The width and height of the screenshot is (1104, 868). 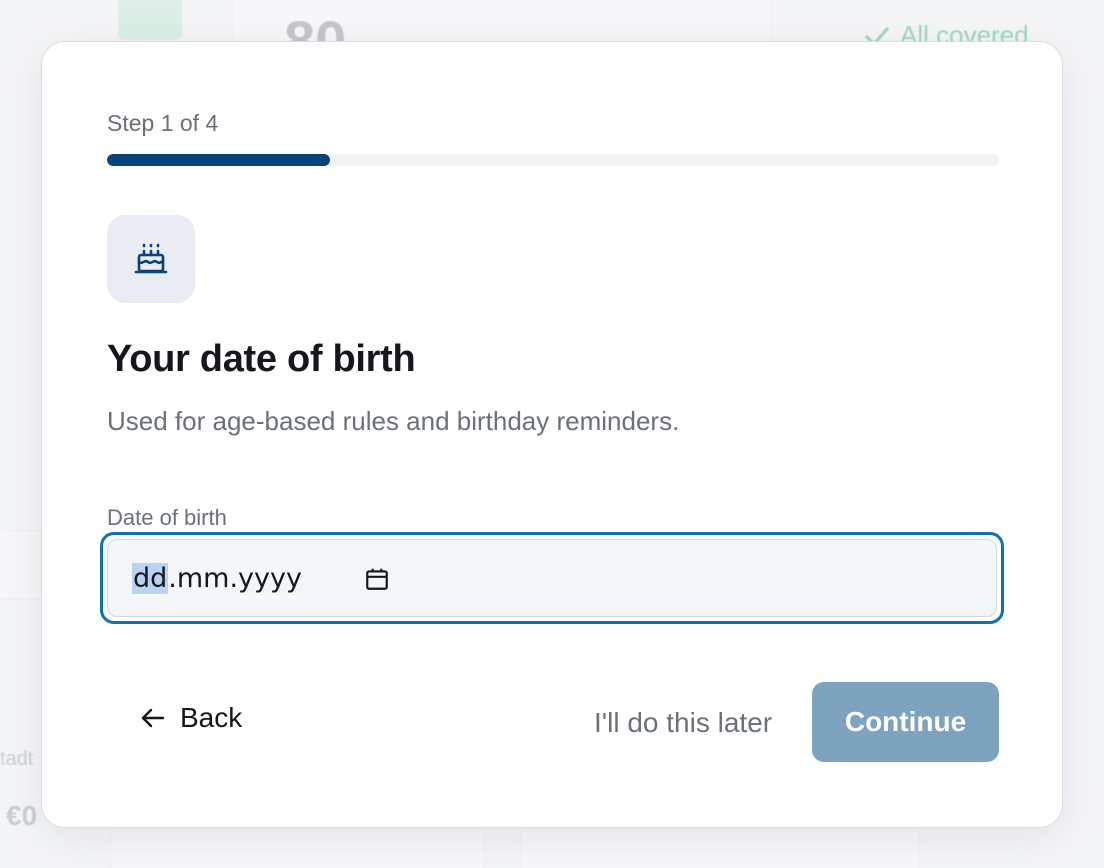 I want to click on birthday-cake-icon, so click(x=151, y=258).